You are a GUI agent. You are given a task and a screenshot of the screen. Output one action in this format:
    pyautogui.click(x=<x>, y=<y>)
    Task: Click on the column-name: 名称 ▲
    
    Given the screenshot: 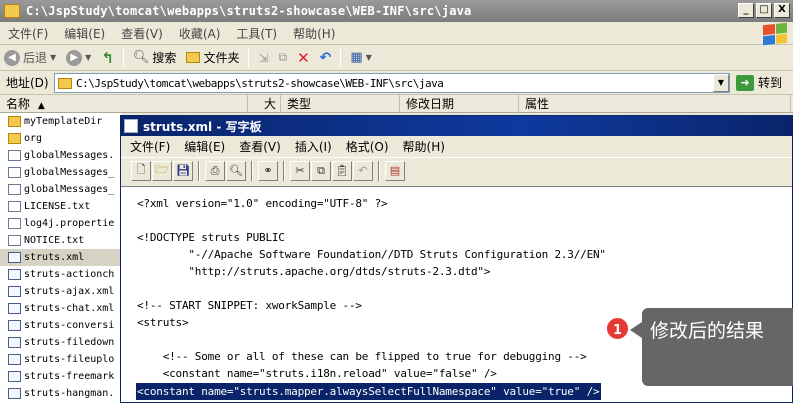 What is the action you would take?
    pyautogui.click(x=124, y=104)
    